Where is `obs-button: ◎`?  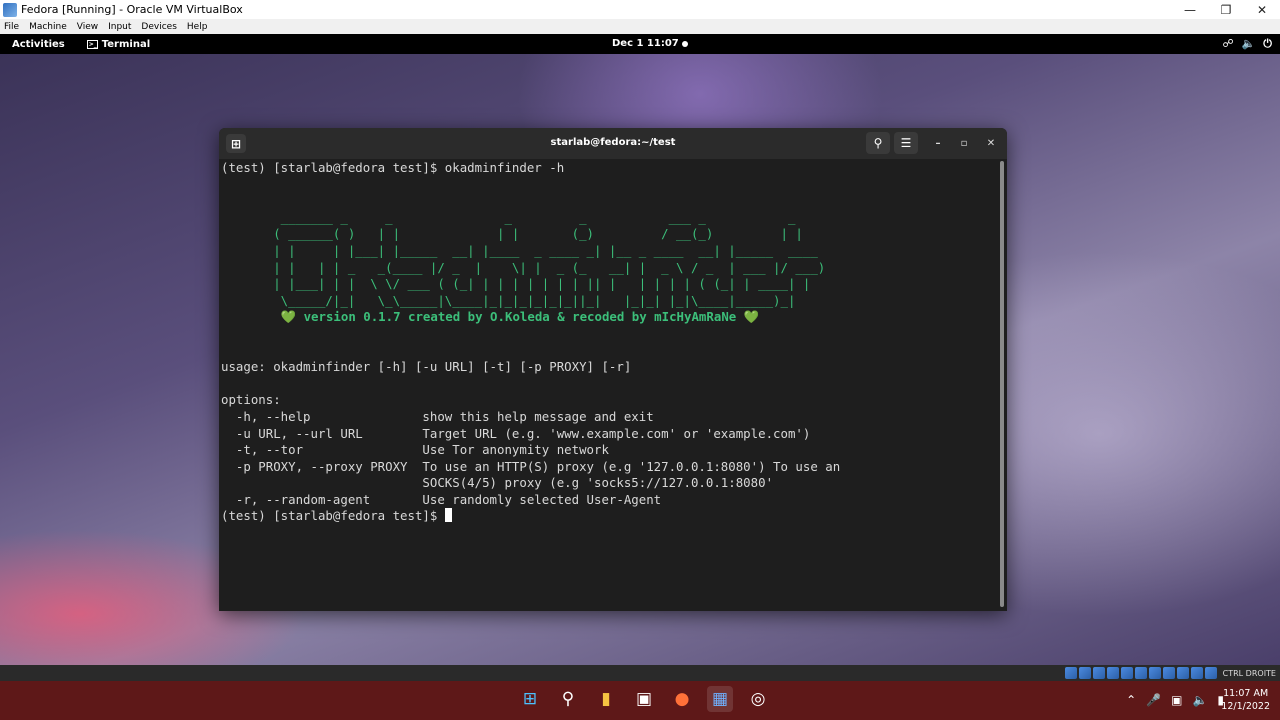 obs-button: ◎ is located at coordinates (758, 699).